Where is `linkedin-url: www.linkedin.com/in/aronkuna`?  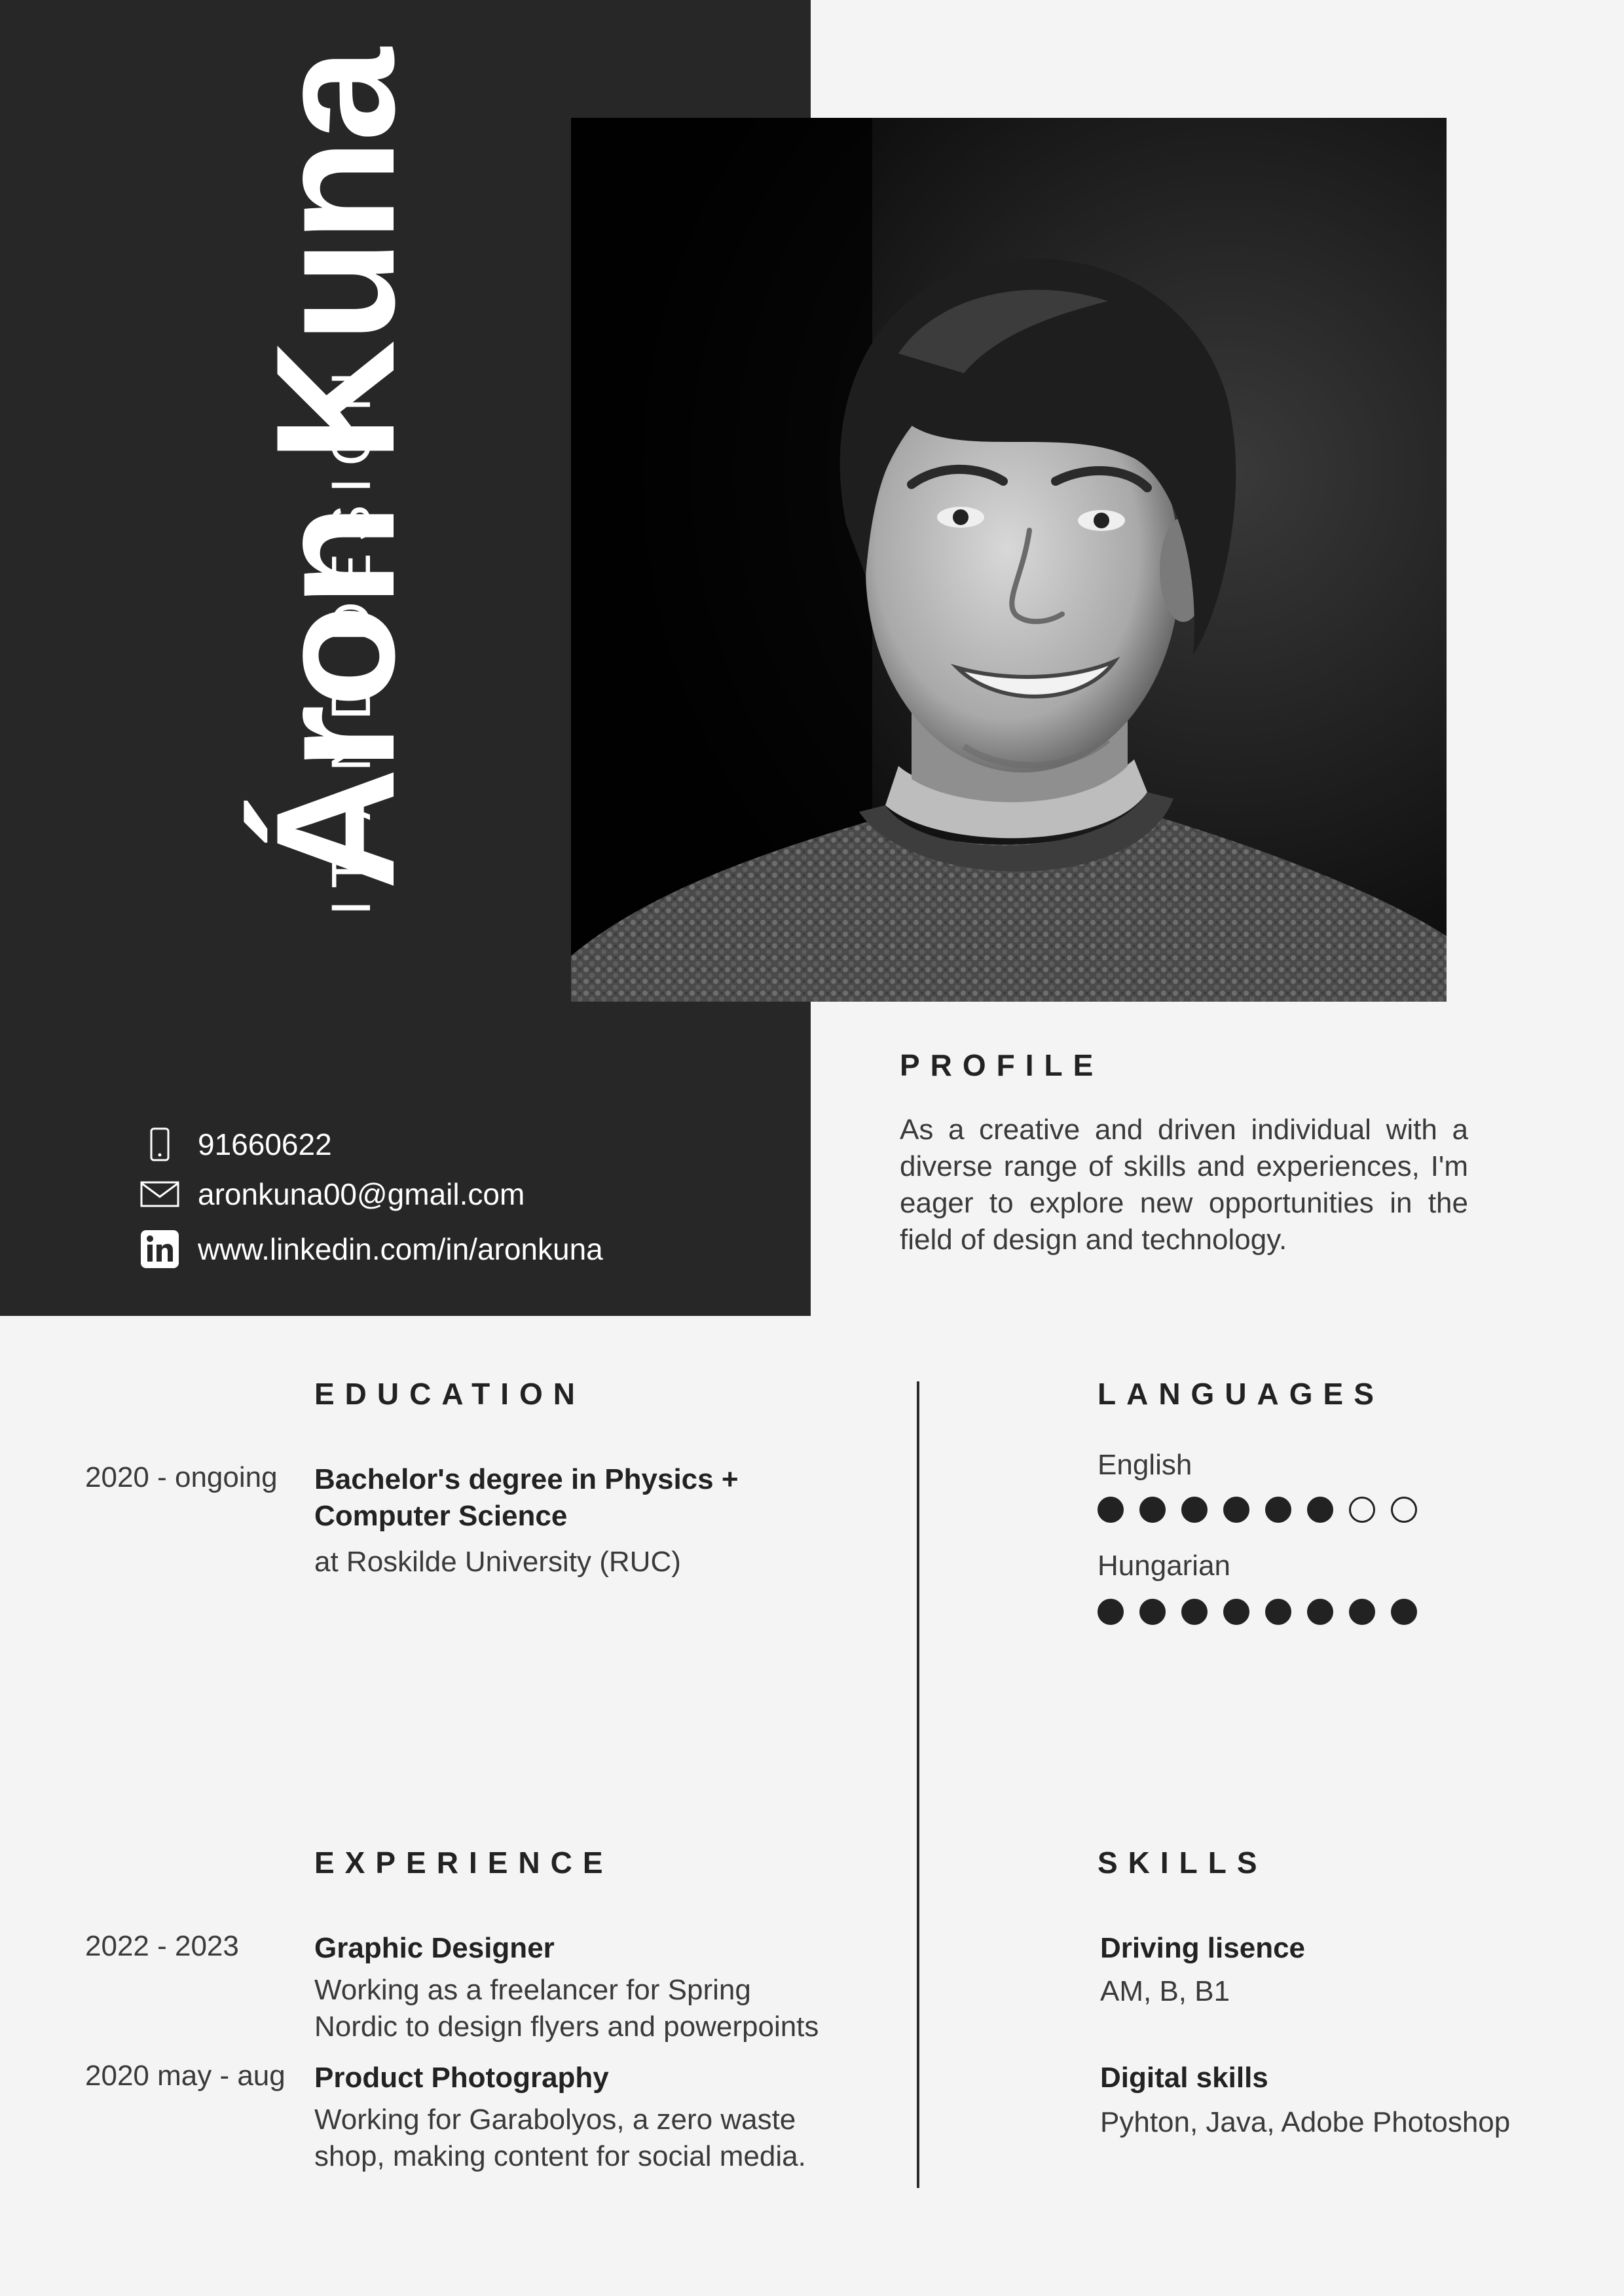 linkedin-url: www.linkedin.com/in/aronkuna is located at coordinates (400, 1249).